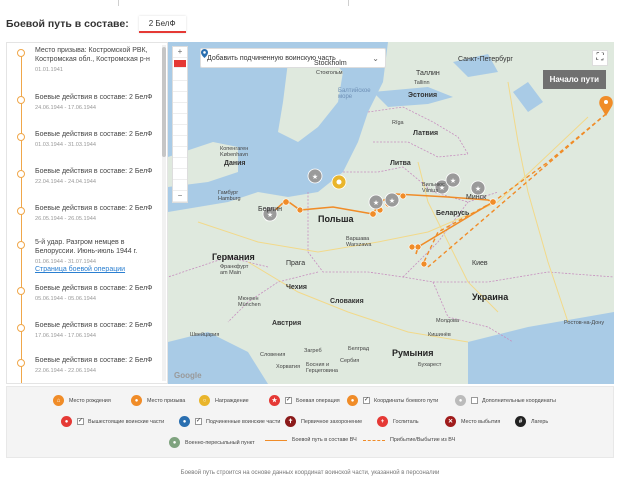 The width and height of the screenshot is (620, 486). I want to click on map-label: Словакия, so click(347, 301).